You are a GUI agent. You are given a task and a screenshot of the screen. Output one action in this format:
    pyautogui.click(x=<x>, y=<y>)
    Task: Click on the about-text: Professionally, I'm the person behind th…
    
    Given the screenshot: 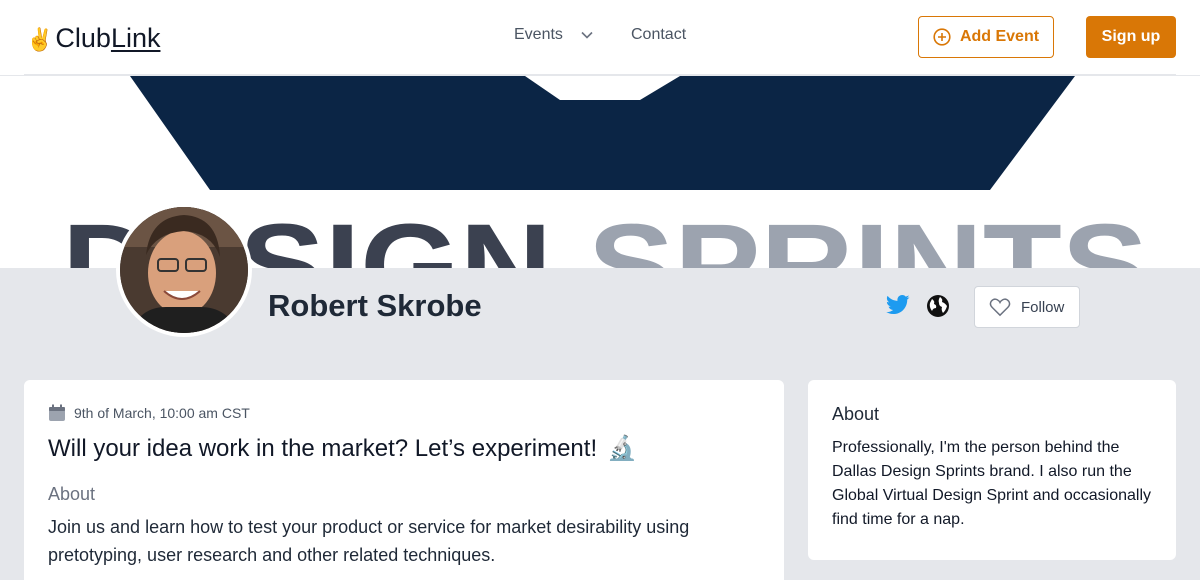 What is the action you would take?
    pyautogui.click(x=991, y=483)
    